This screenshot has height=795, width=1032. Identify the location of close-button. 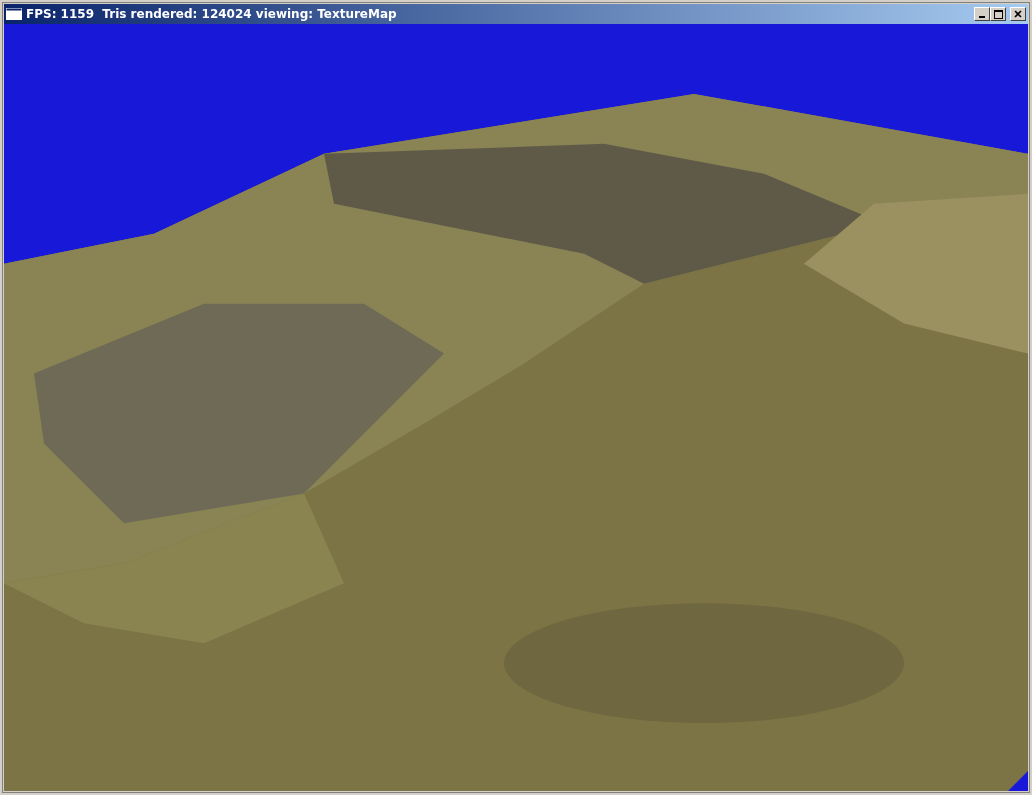
(1018, 14).